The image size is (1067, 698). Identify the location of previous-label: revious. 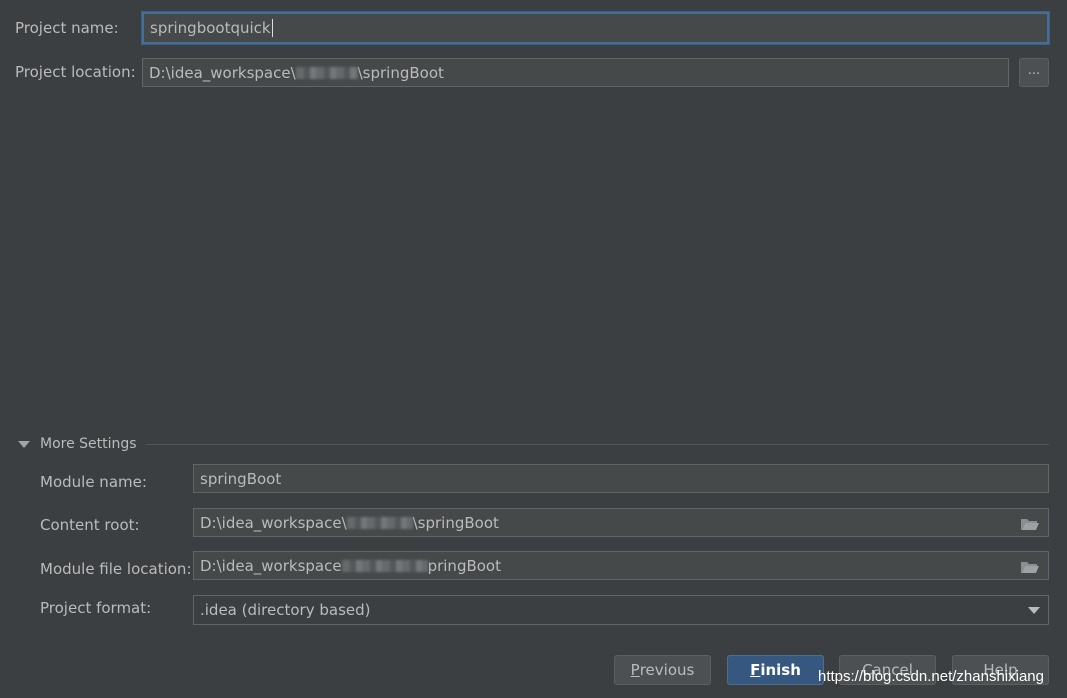
(667, 670).